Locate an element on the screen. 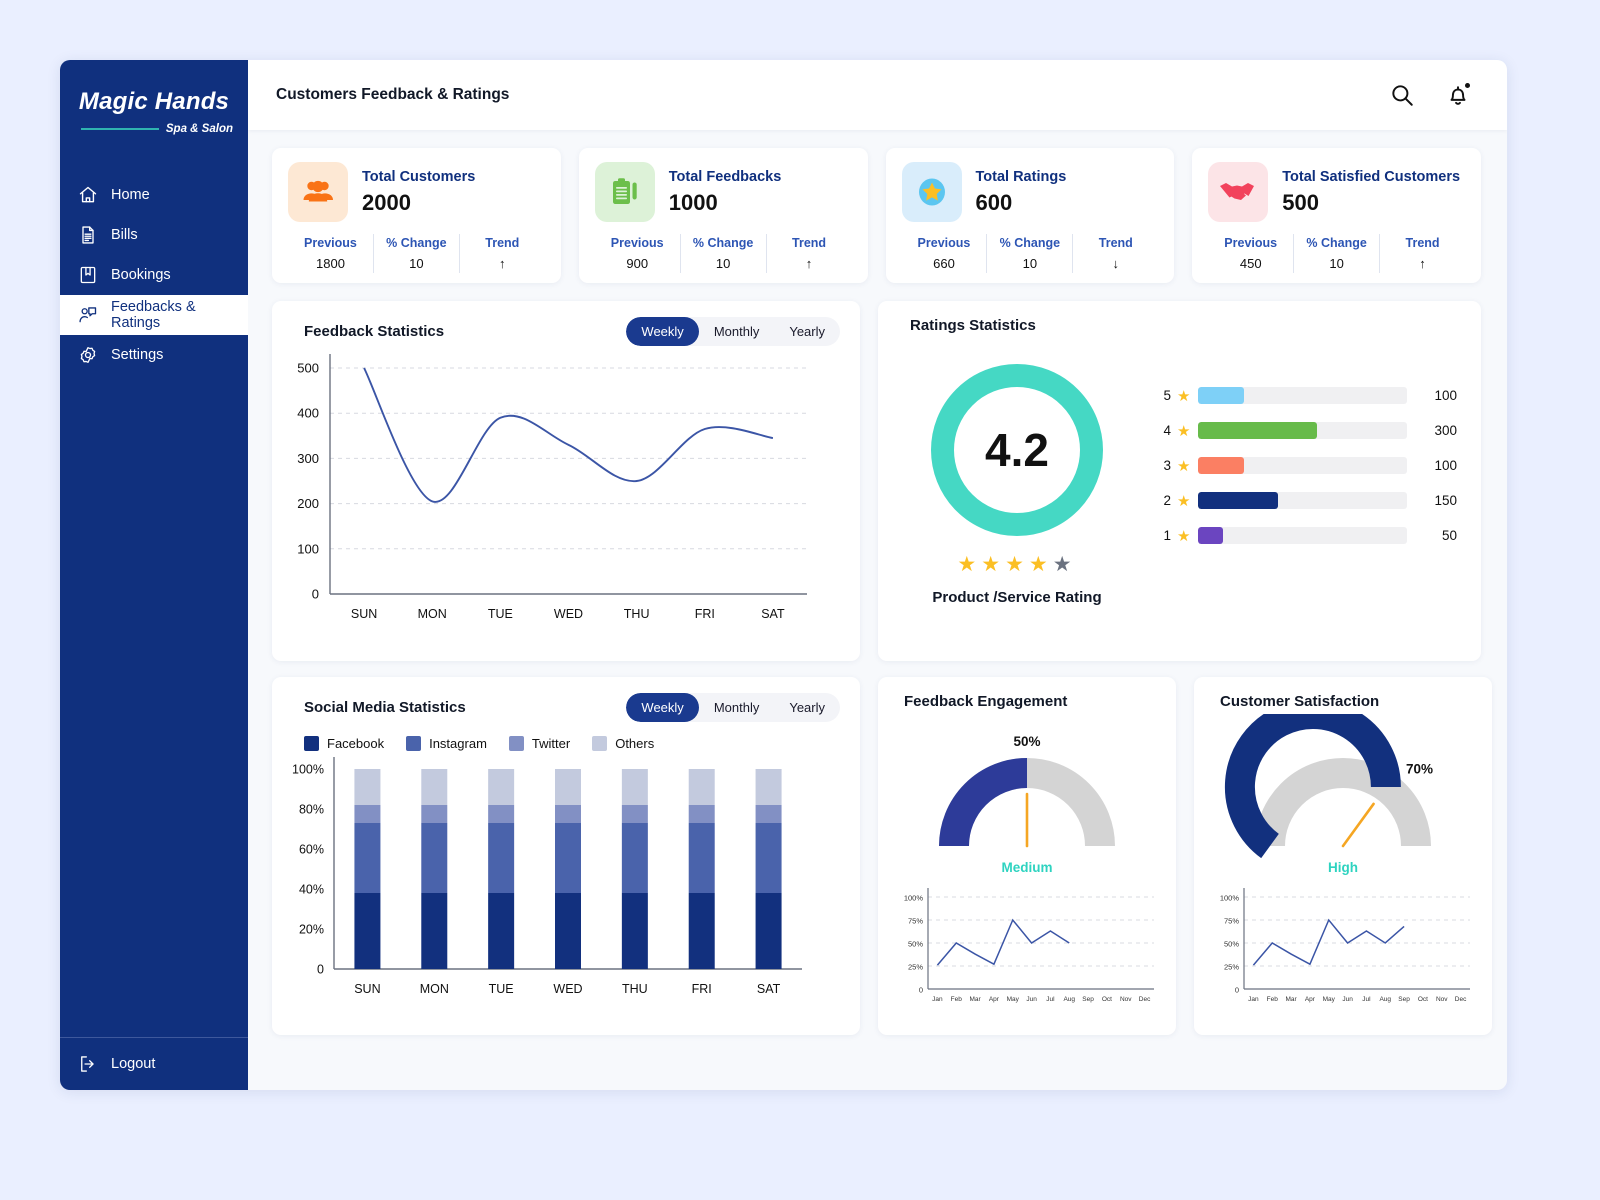 The image size is (1600, 1200). svg-text: 400 is located at coordinates (308, 413).